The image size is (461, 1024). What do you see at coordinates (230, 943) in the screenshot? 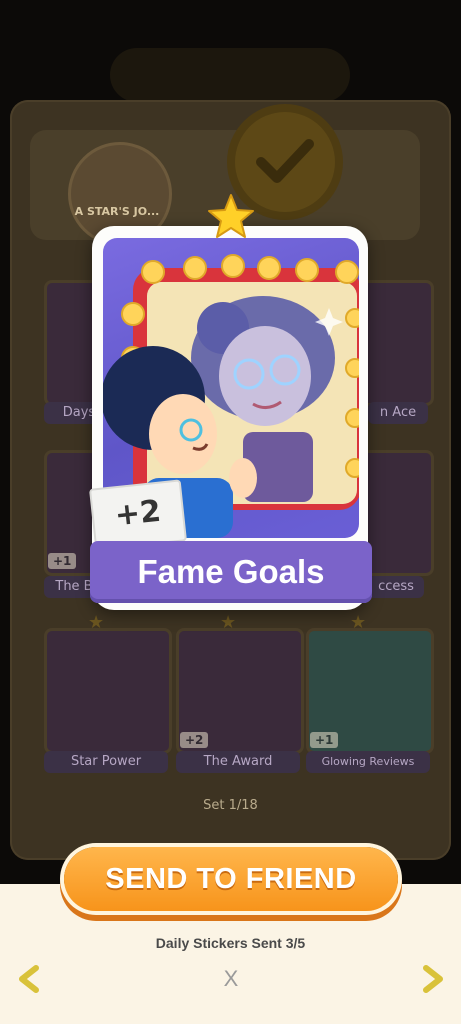
I see `daily-stickers-status: Daily Stickers Sent 3/5` at bounding box center [230, 943].